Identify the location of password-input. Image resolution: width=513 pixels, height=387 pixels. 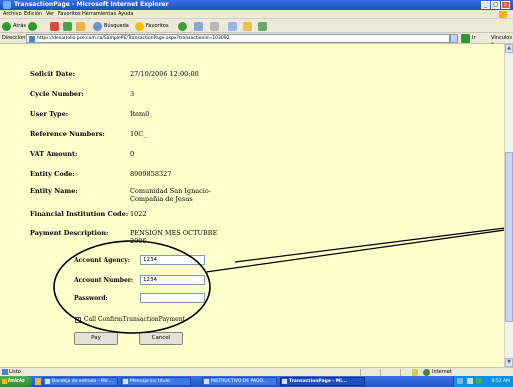
(172, 298).